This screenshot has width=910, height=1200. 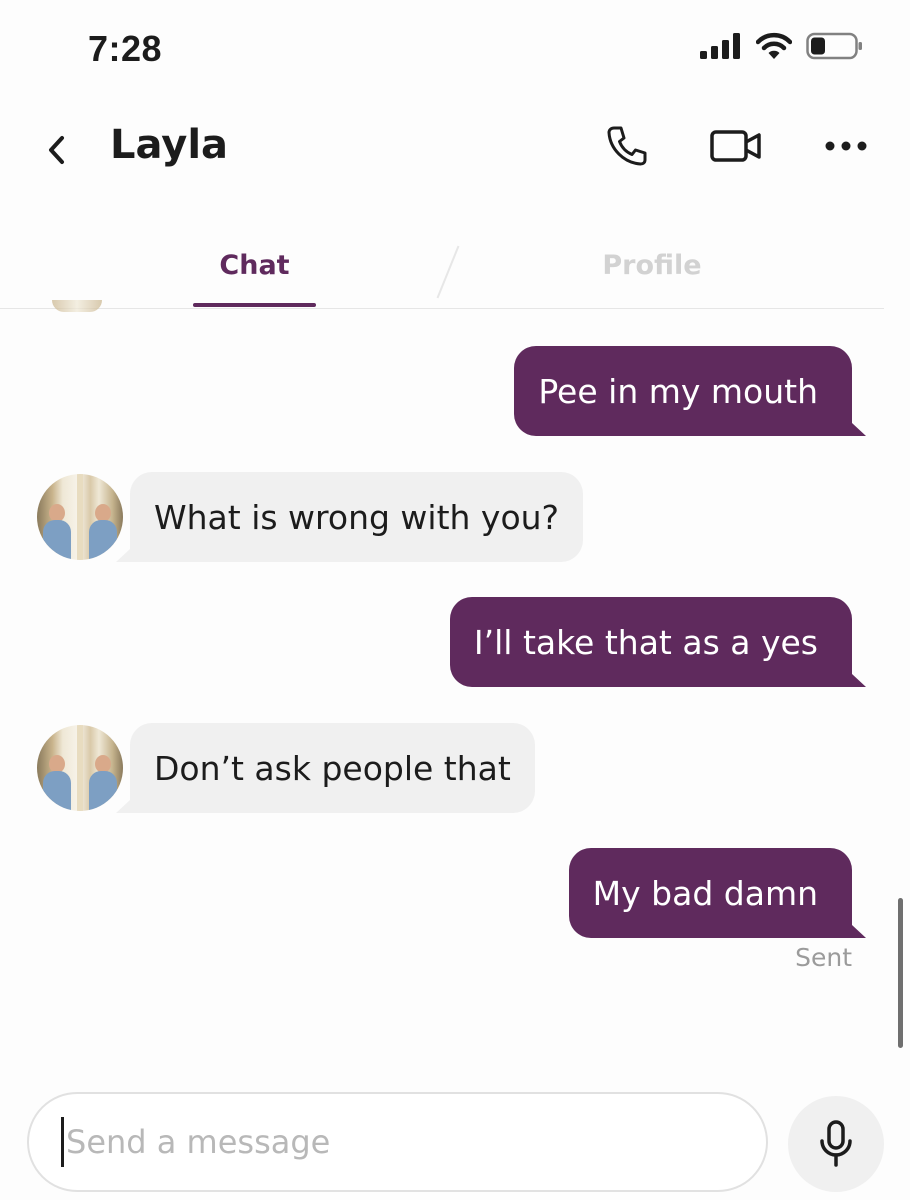 I want to click on message-composer, so click(x=397, y=1142).